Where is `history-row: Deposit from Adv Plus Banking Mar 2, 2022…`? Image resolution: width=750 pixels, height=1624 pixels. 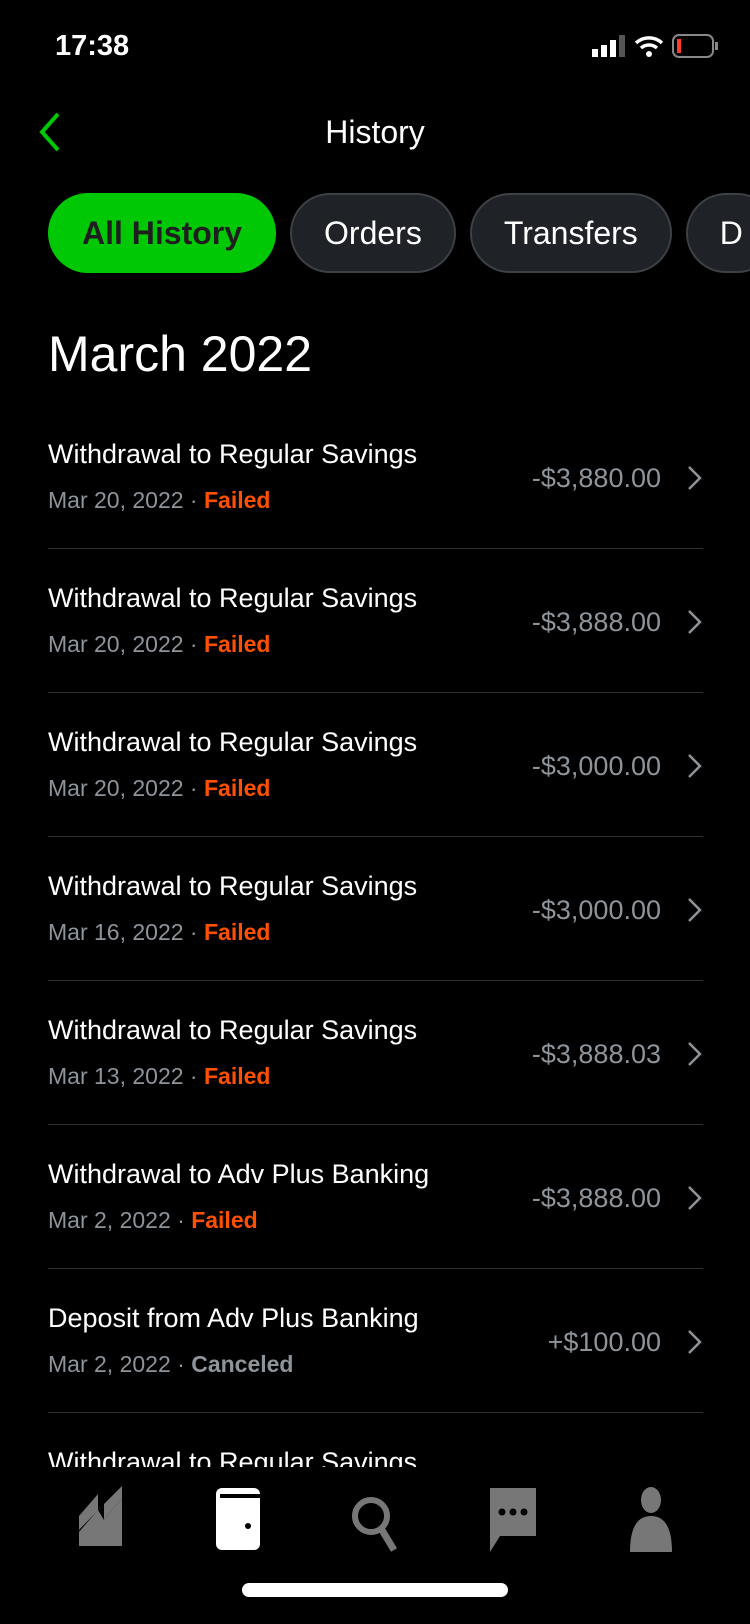 history-row: Deposit from Adv Plus Banking Mar 2, 2022… is located at coordinates (375, 1341).